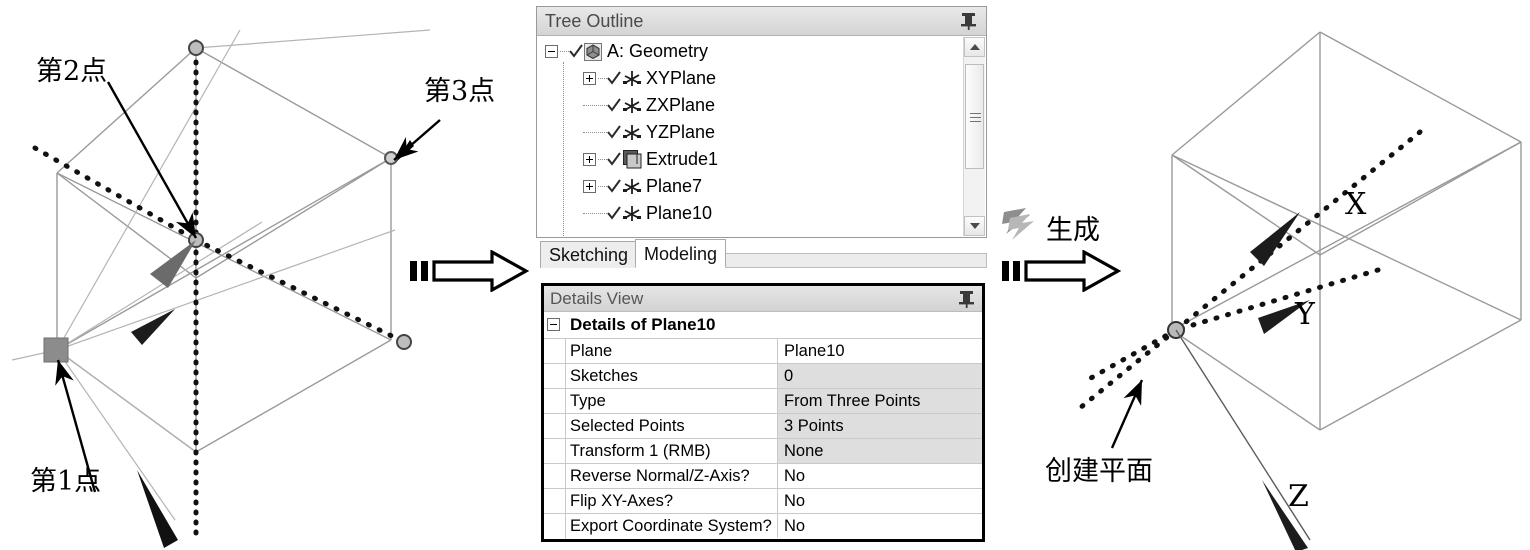 The height and width of the screenshot is (550, 1530). I want to click on details-view-title: Details View, so click(597, 298).